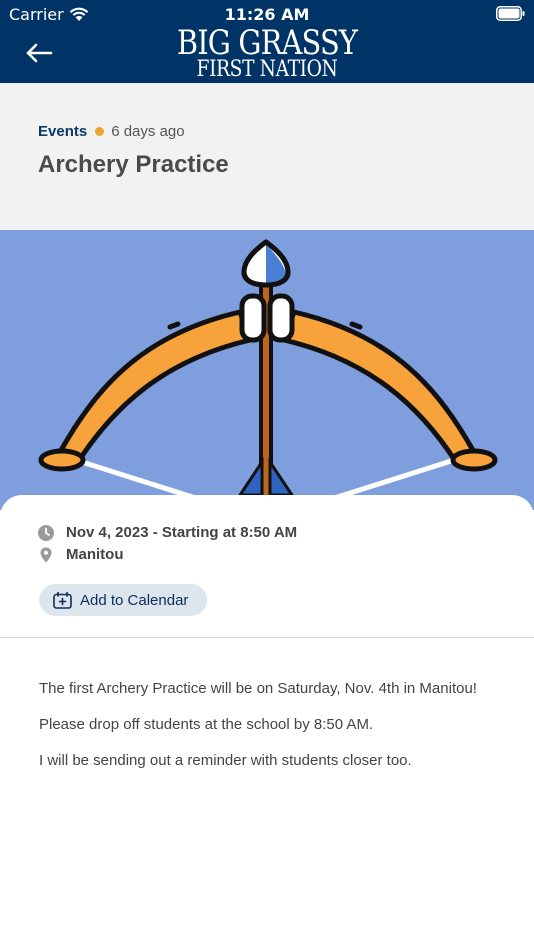  I want to click on logo-line-1: BIG GRASSY, so click(267, 43).